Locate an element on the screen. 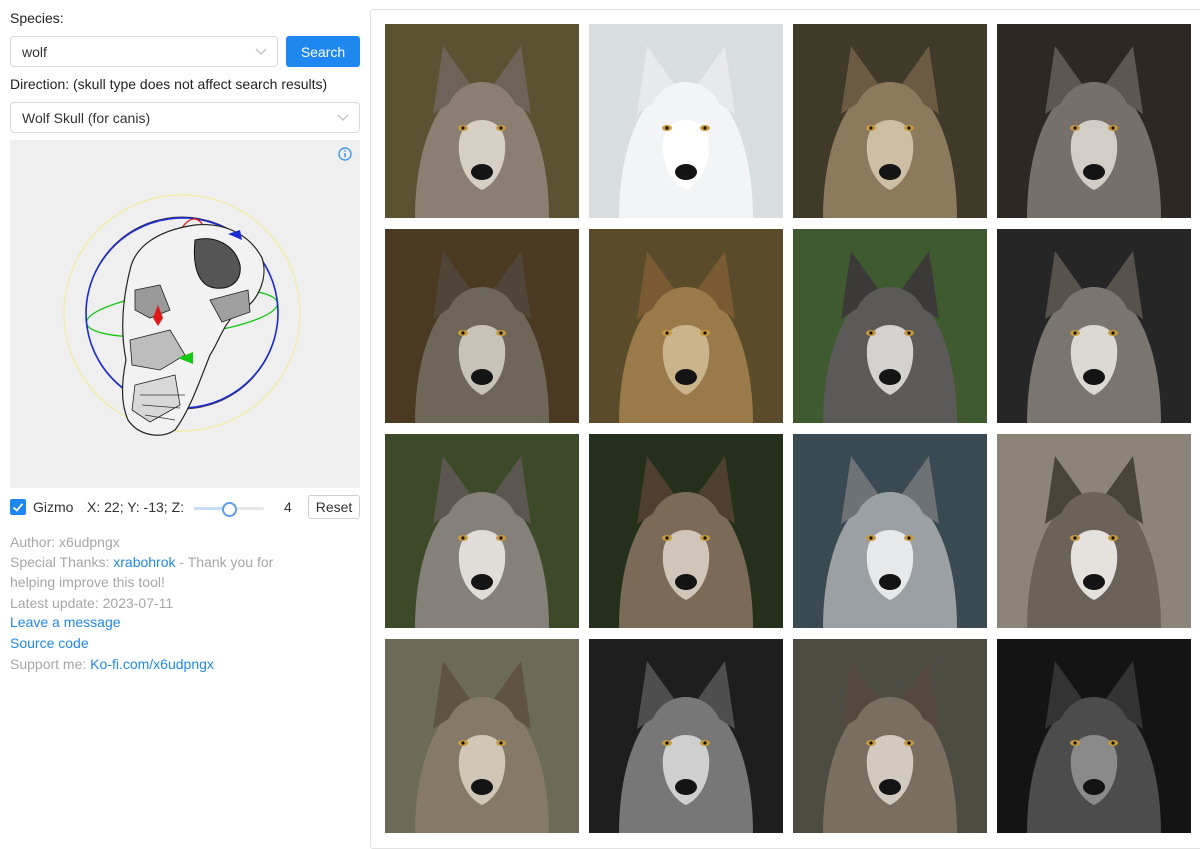 Image resolution: width=1200 pixels, height=849 pixels. kofi-link: Ko-fi.com/x6udpngx is located at coordinates (152, 664).